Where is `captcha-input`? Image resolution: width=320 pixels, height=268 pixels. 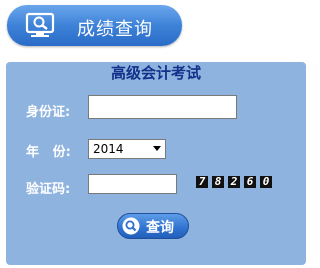 captcha-input is located at coordinates (132, 184).